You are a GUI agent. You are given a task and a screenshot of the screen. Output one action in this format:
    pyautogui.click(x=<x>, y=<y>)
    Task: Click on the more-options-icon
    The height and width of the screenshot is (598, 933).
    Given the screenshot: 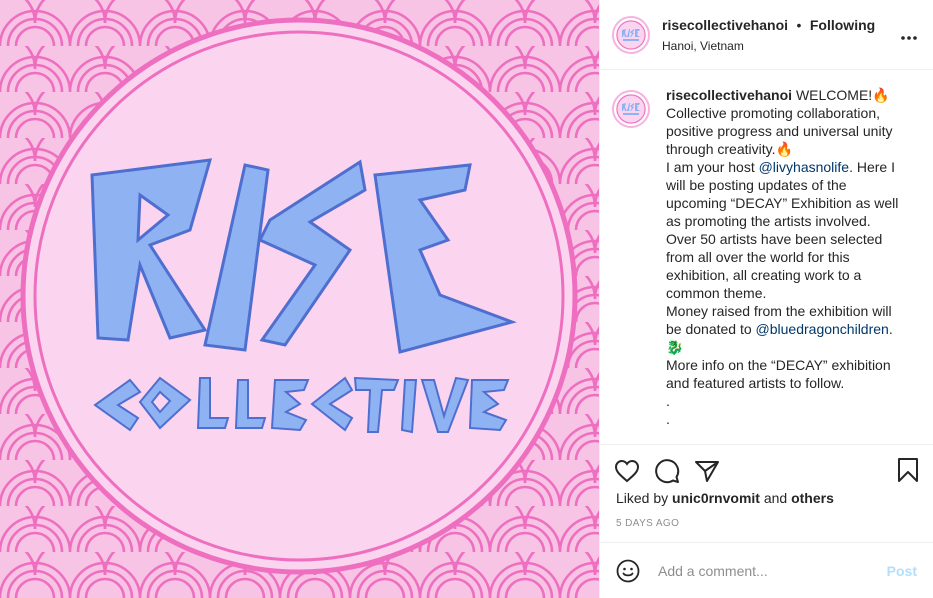 What is the action you would take?
    pyautogui.click(x=909, y=34)
    